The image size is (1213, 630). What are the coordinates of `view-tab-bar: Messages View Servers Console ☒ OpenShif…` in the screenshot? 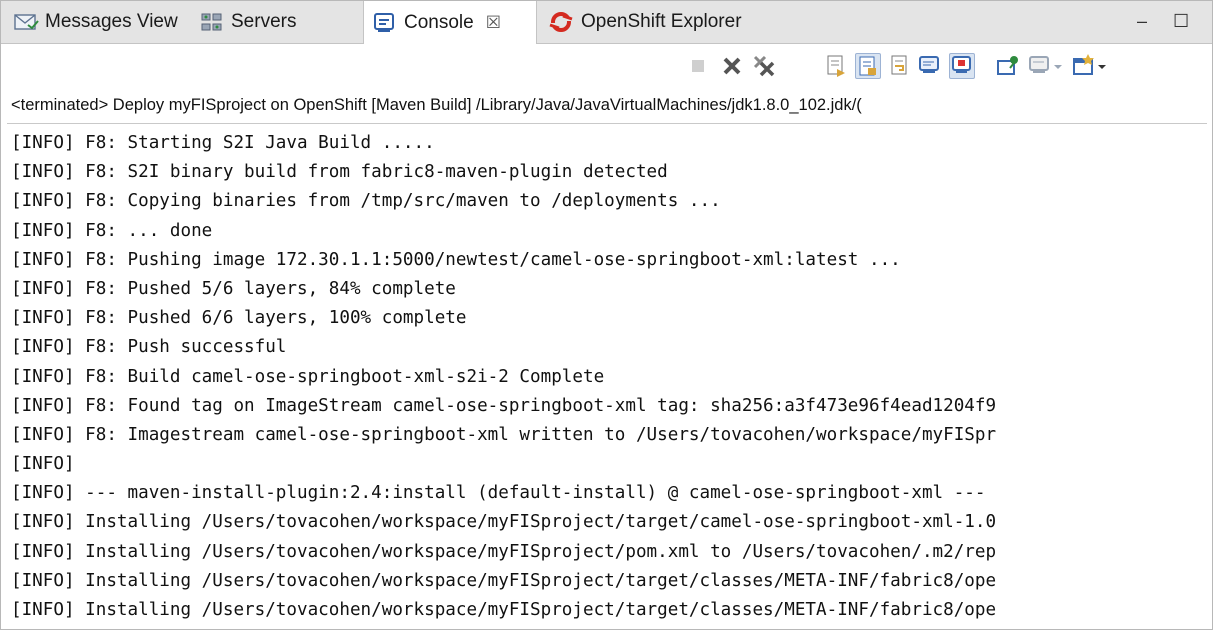 It's located at (606, 22).